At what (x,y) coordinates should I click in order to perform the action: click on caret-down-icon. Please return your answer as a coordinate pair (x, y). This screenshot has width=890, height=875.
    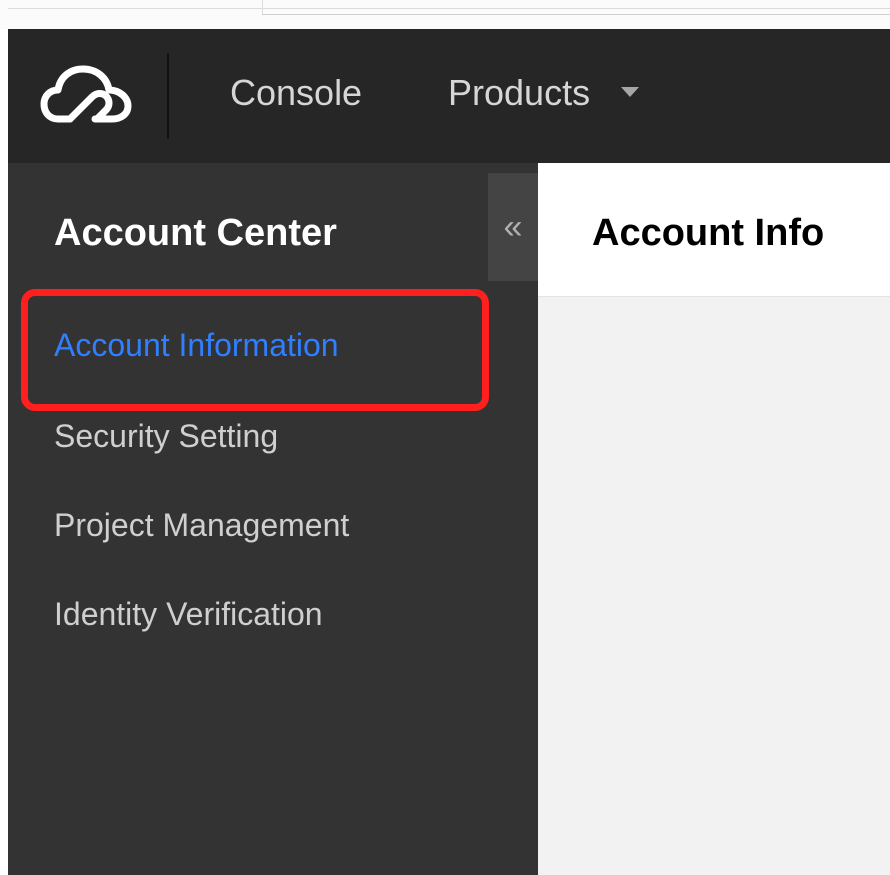
    Looking at the image, I should click on (630, 92).